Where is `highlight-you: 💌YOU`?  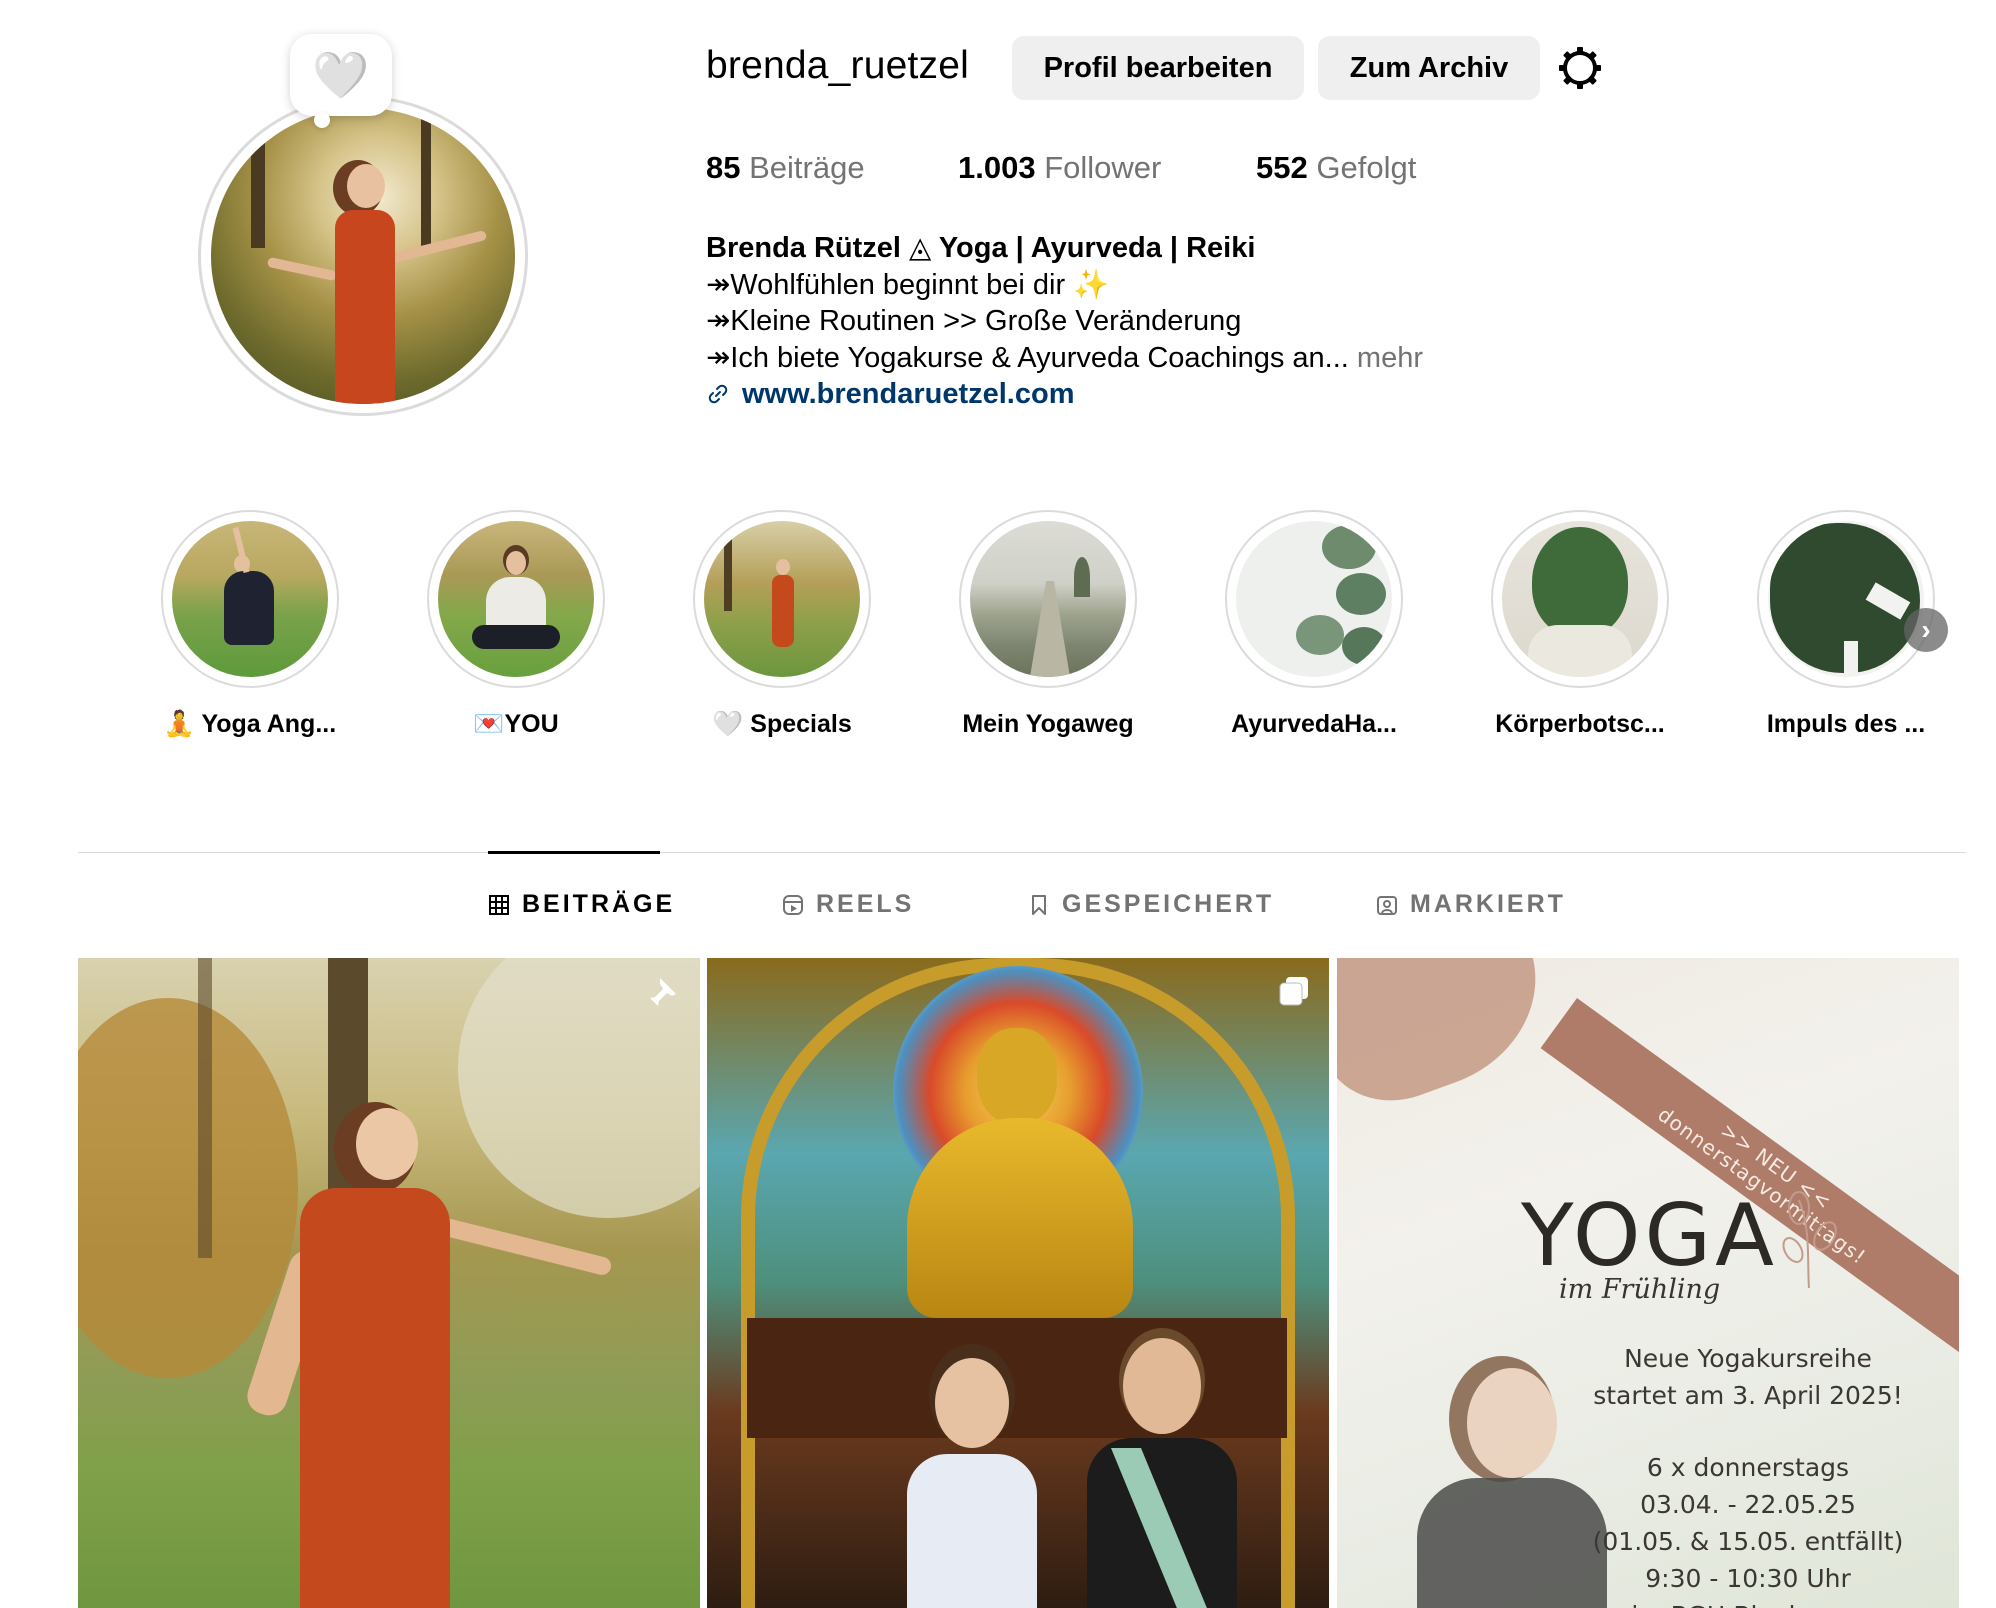 highlight-you: 💌YOU is located at coordinates (516, 624).